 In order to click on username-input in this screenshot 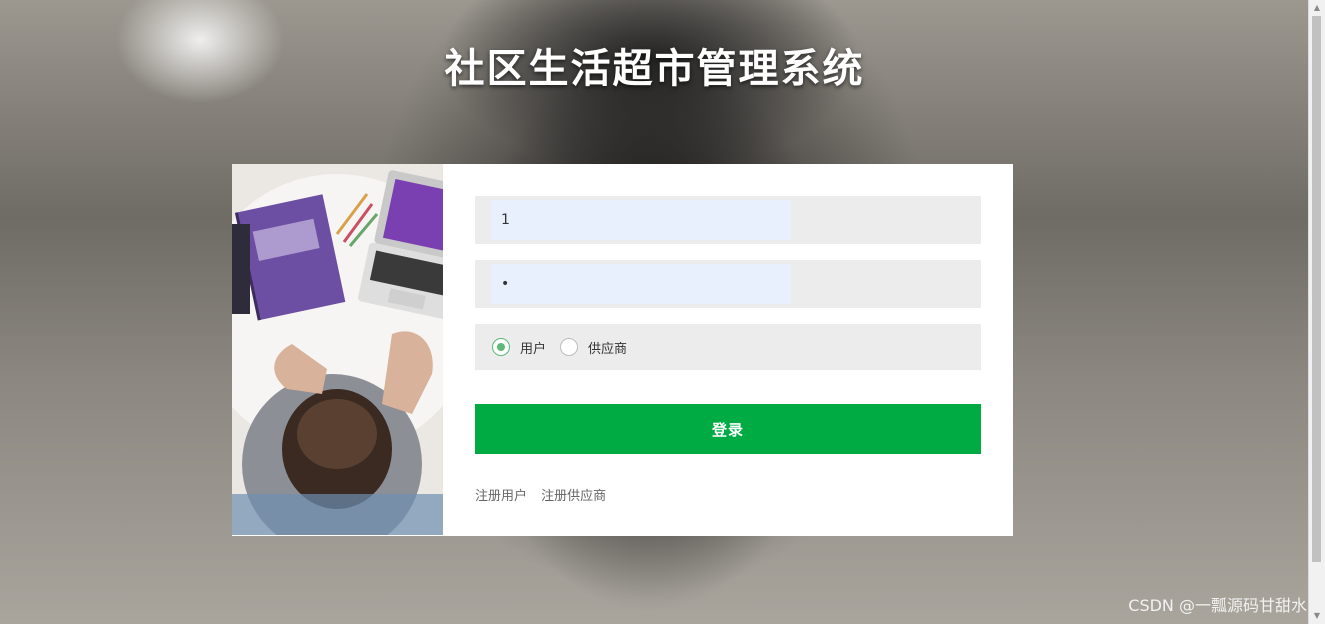, I will do `click(641, 220)`.